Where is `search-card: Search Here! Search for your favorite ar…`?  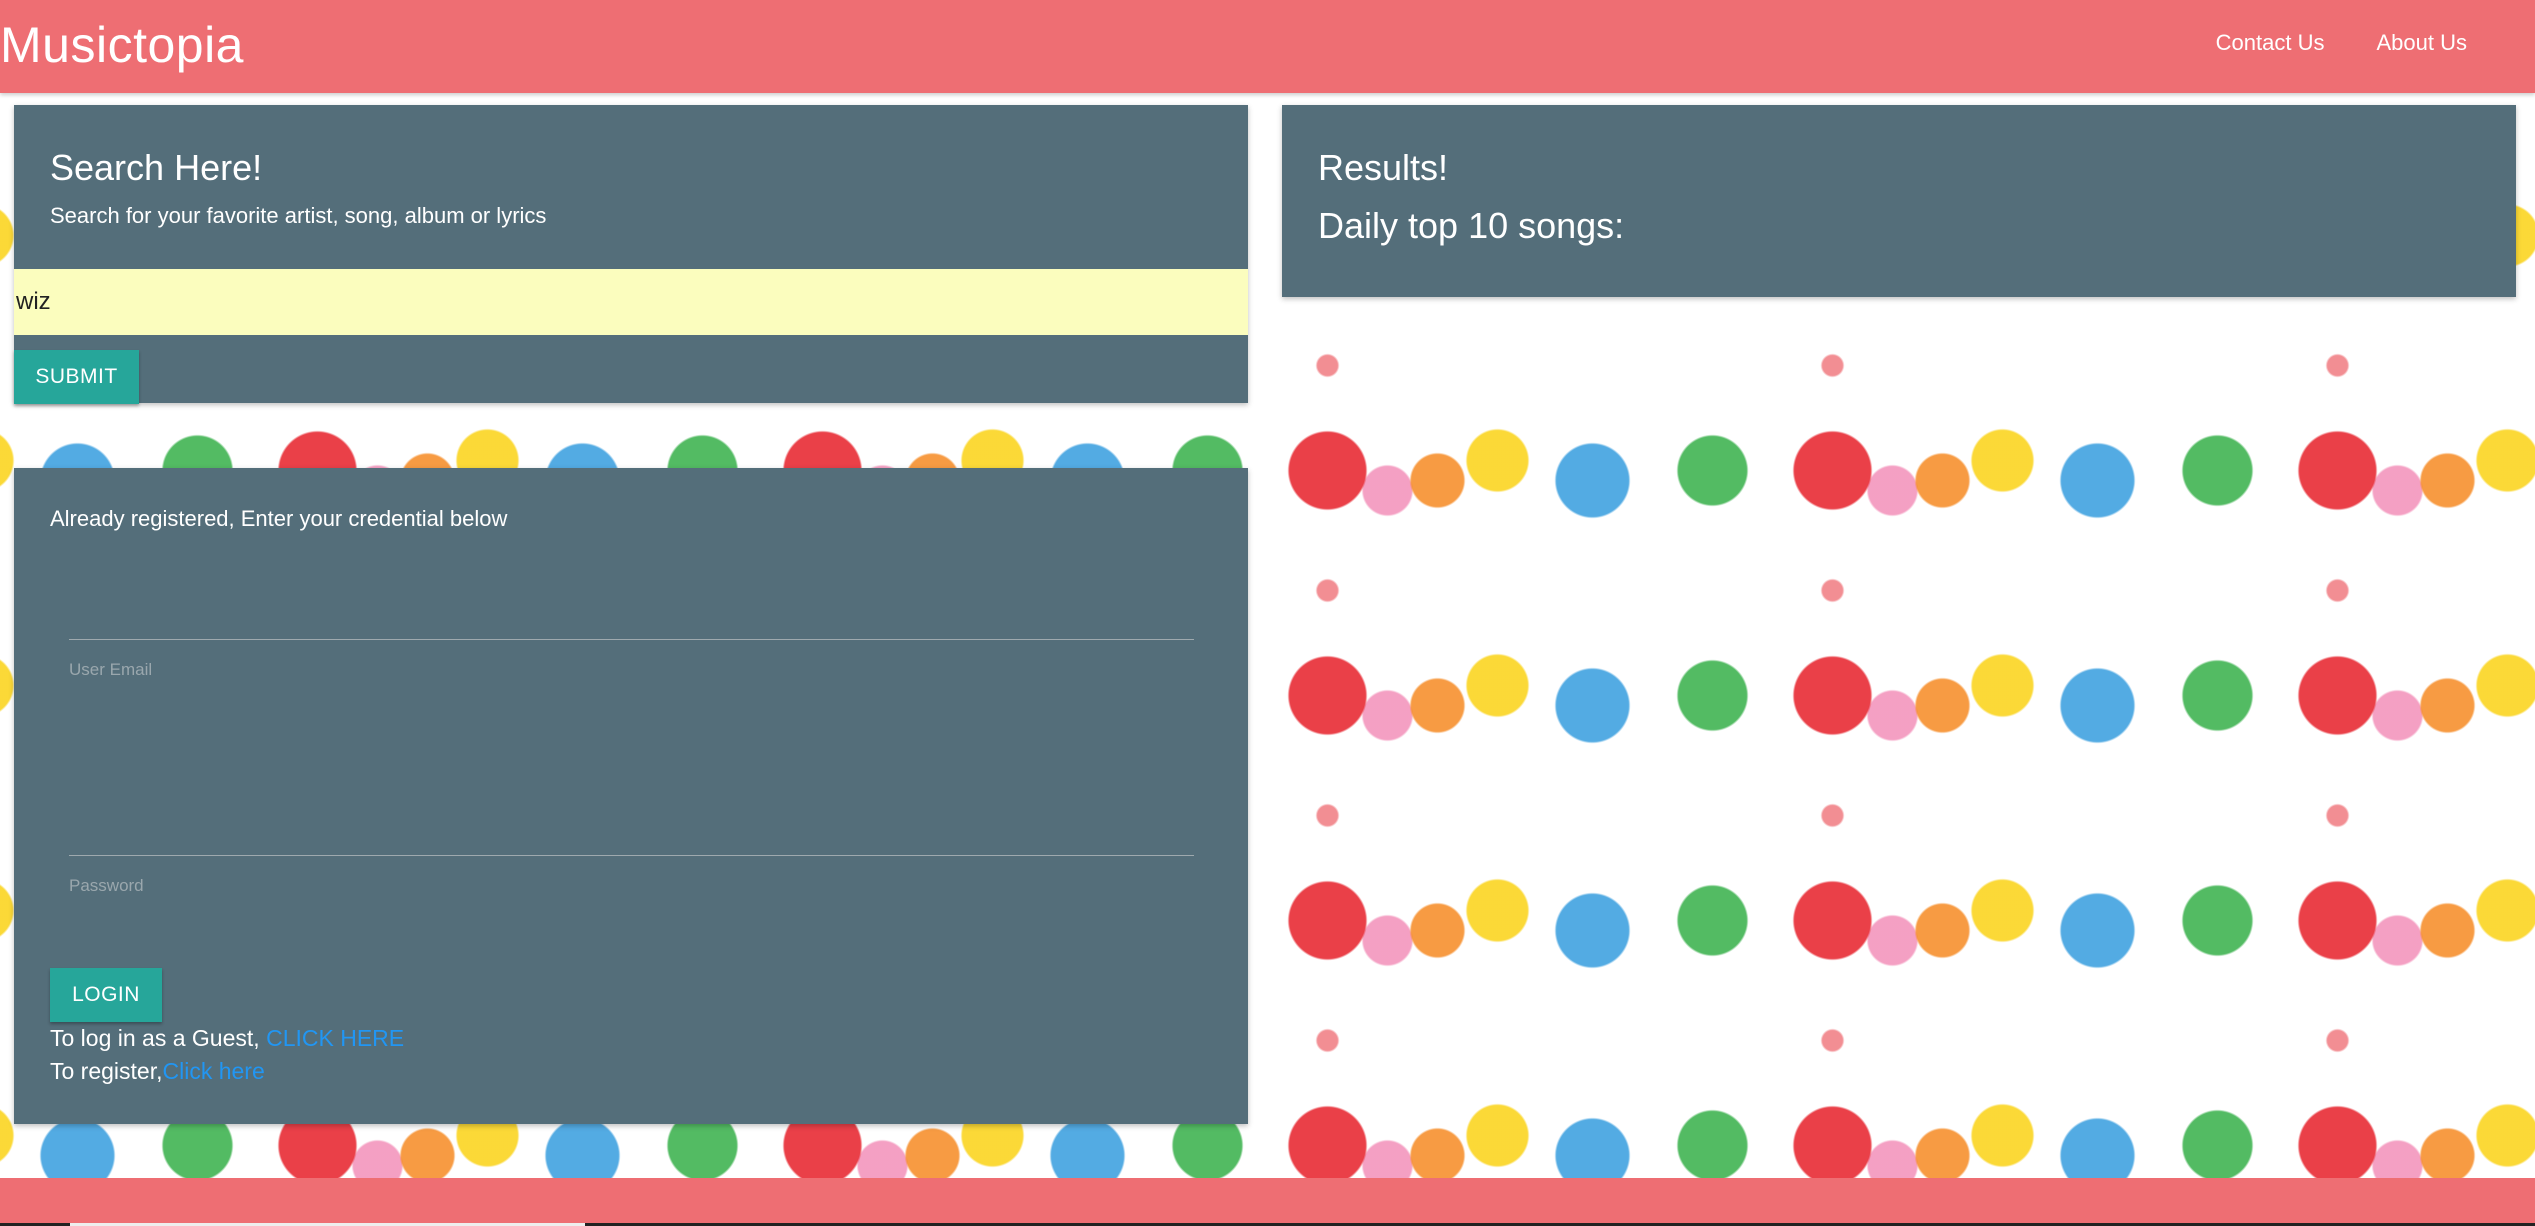
search-card: Search Here! Search for your favorite ar… is located at coordinates (631, 254).